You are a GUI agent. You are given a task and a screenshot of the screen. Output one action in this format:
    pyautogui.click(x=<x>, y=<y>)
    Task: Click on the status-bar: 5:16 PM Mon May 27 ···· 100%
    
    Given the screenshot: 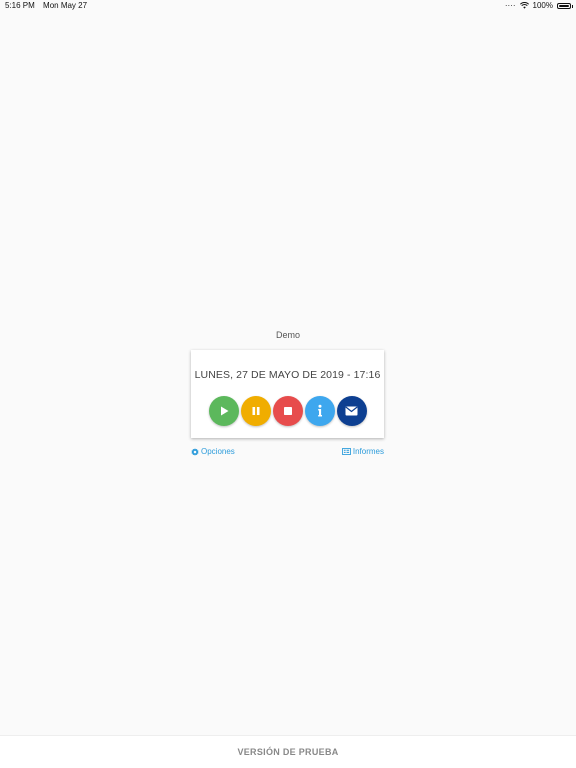 What is the action you would take?
    pyautogui.click(x=288, y=6)
    